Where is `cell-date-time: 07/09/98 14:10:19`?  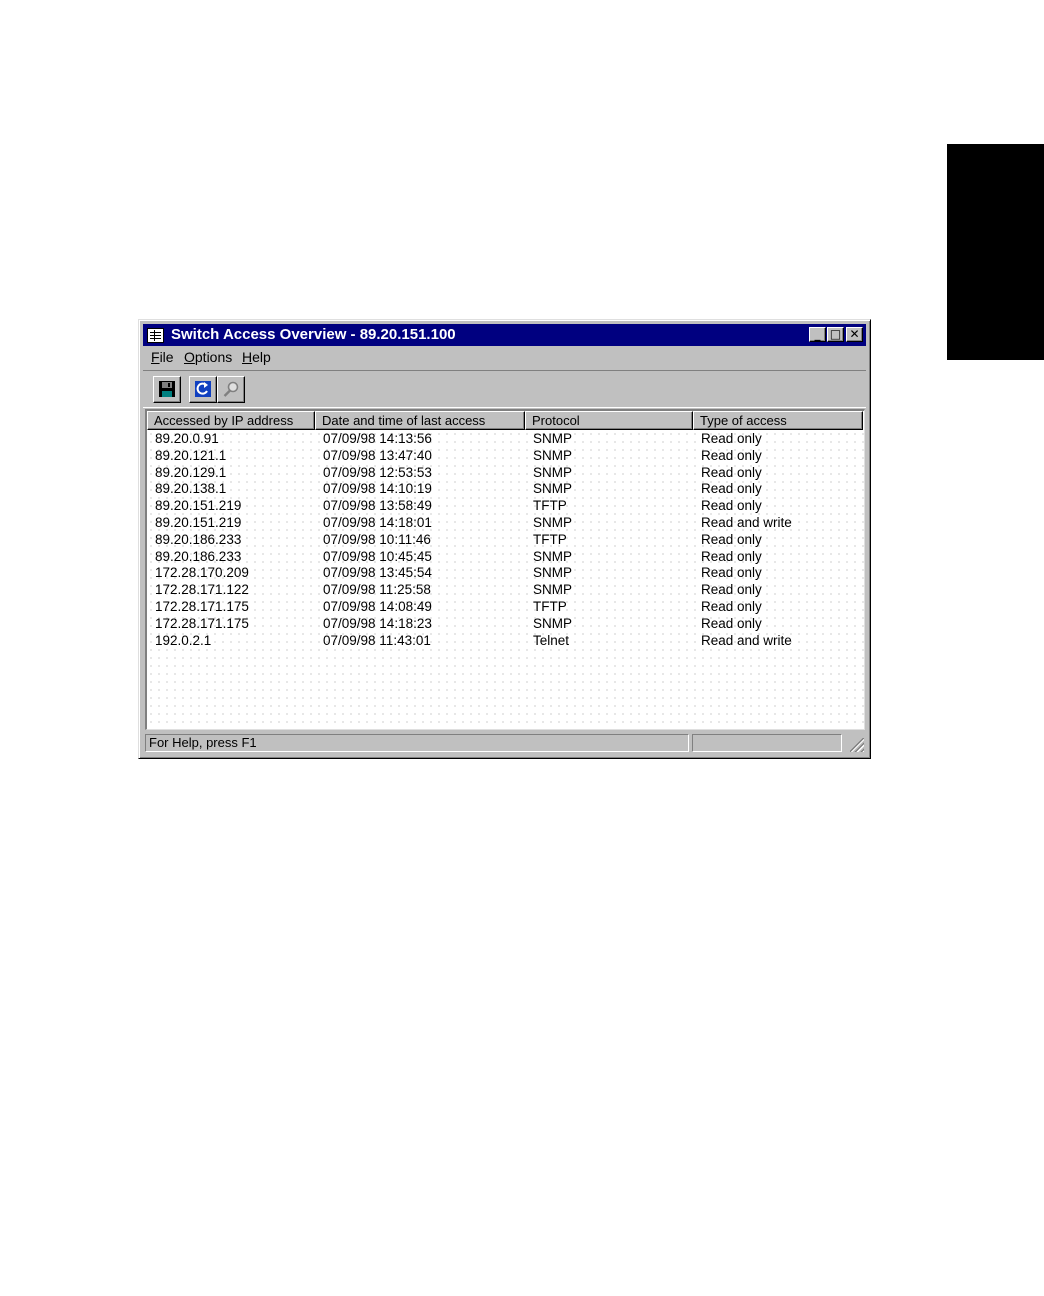
cell-date-time: 07/09/98 14:10:19 is located at coordinates (377, 489).